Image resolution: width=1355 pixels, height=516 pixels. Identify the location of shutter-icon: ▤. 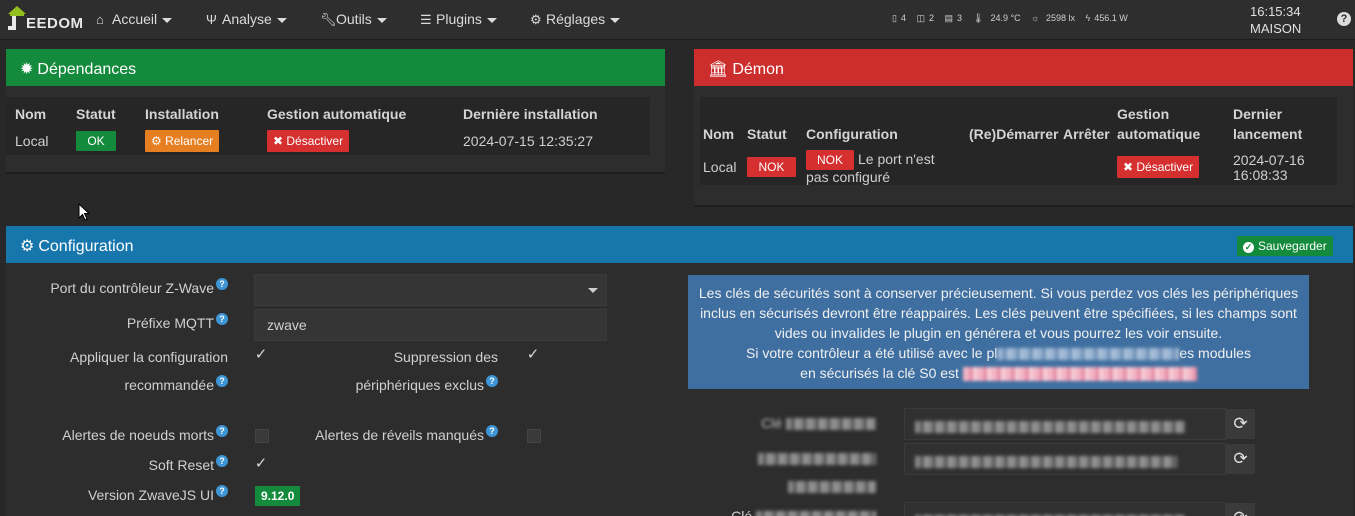
(949, 18).